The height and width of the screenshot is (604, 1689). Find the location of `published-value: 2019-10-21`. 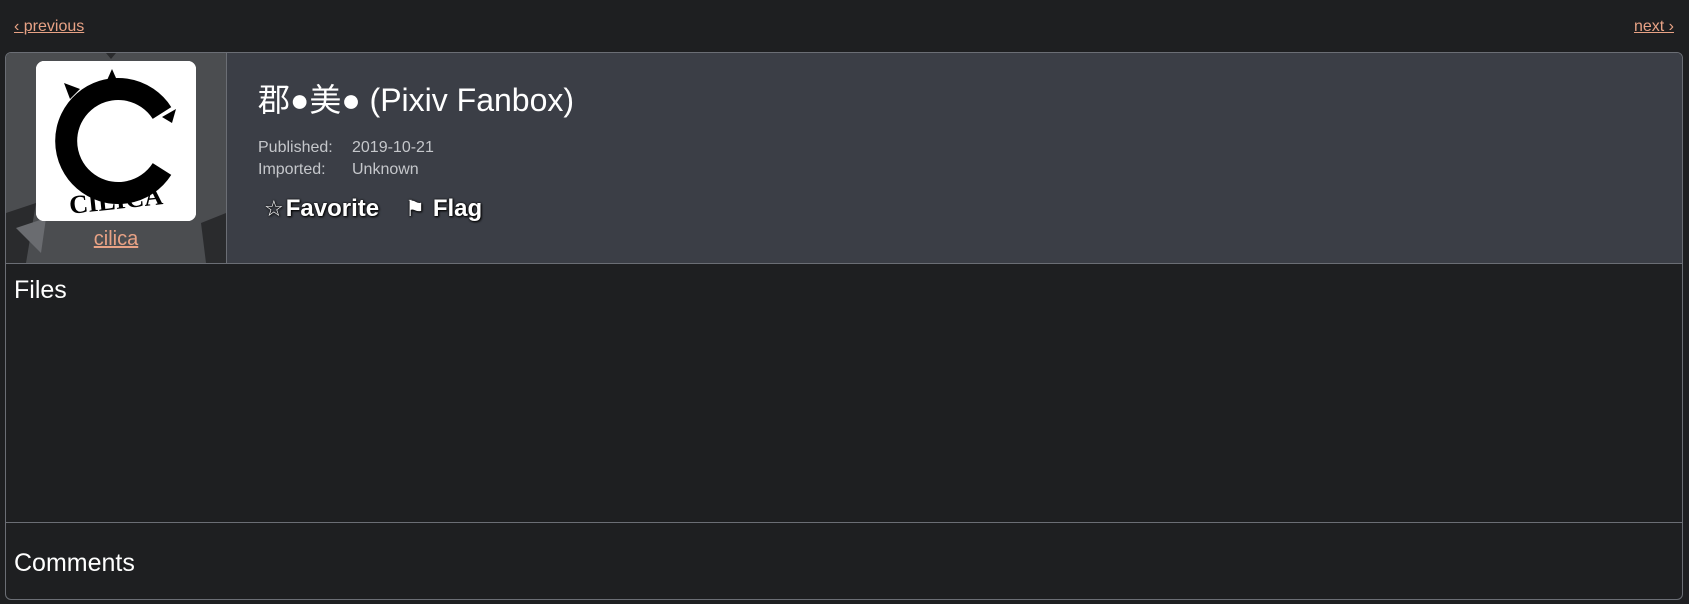

published-value: 2019-10-21 is located at coordinates (393, 147).